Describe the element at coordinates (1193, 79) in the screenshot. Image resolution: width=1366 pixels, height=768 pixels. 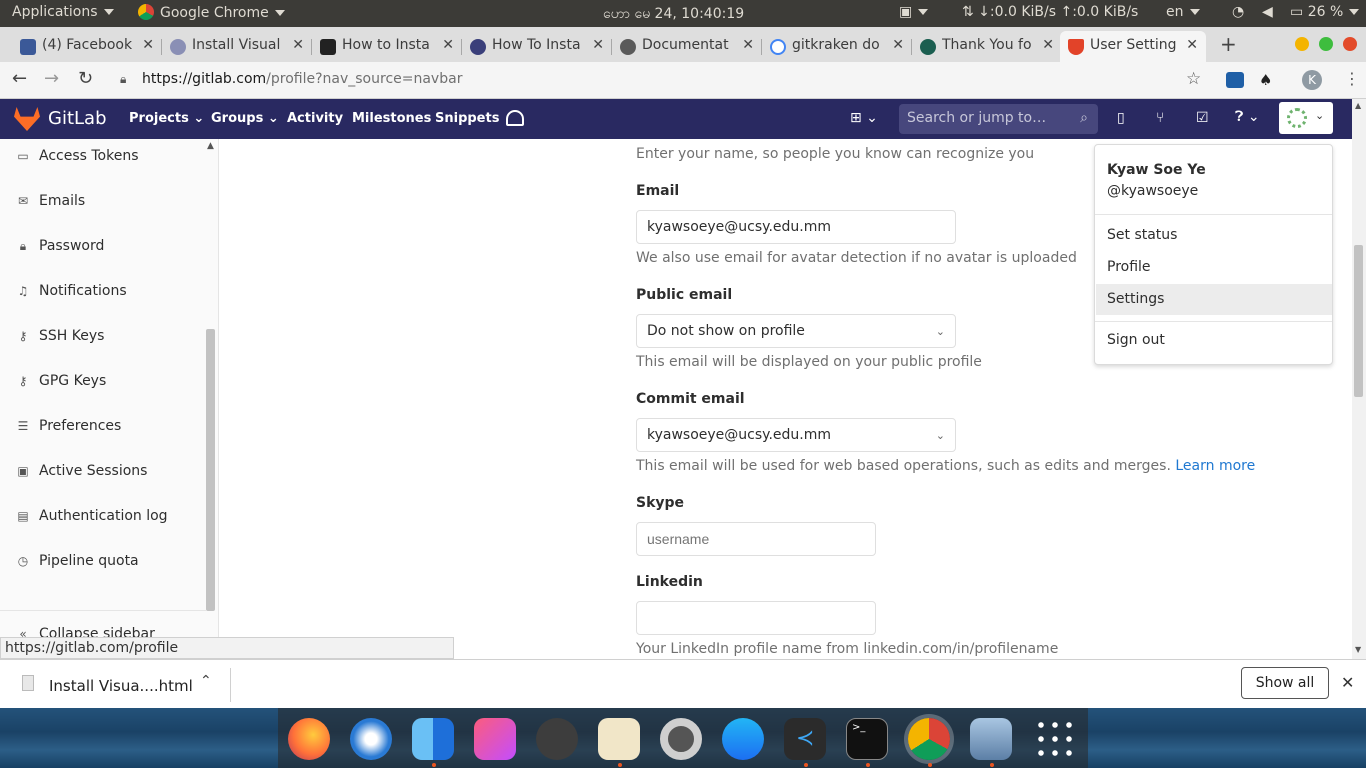
I see `bookmark-star-icon: ☆` at that location.